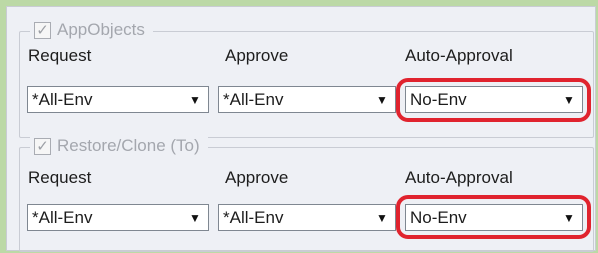 The height and width of the screenshot is (253, 598). What do you see at coordinates (257, 177) in the screenshot?
I see `restore-clone-approve-label: Approve` at bounding box center [257, 177].